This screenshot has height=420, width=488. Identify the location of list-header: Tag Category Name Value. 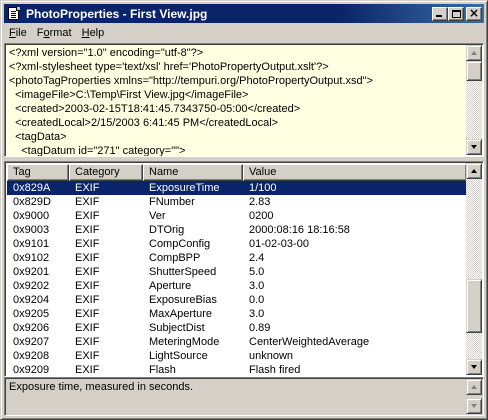
(237, 172).